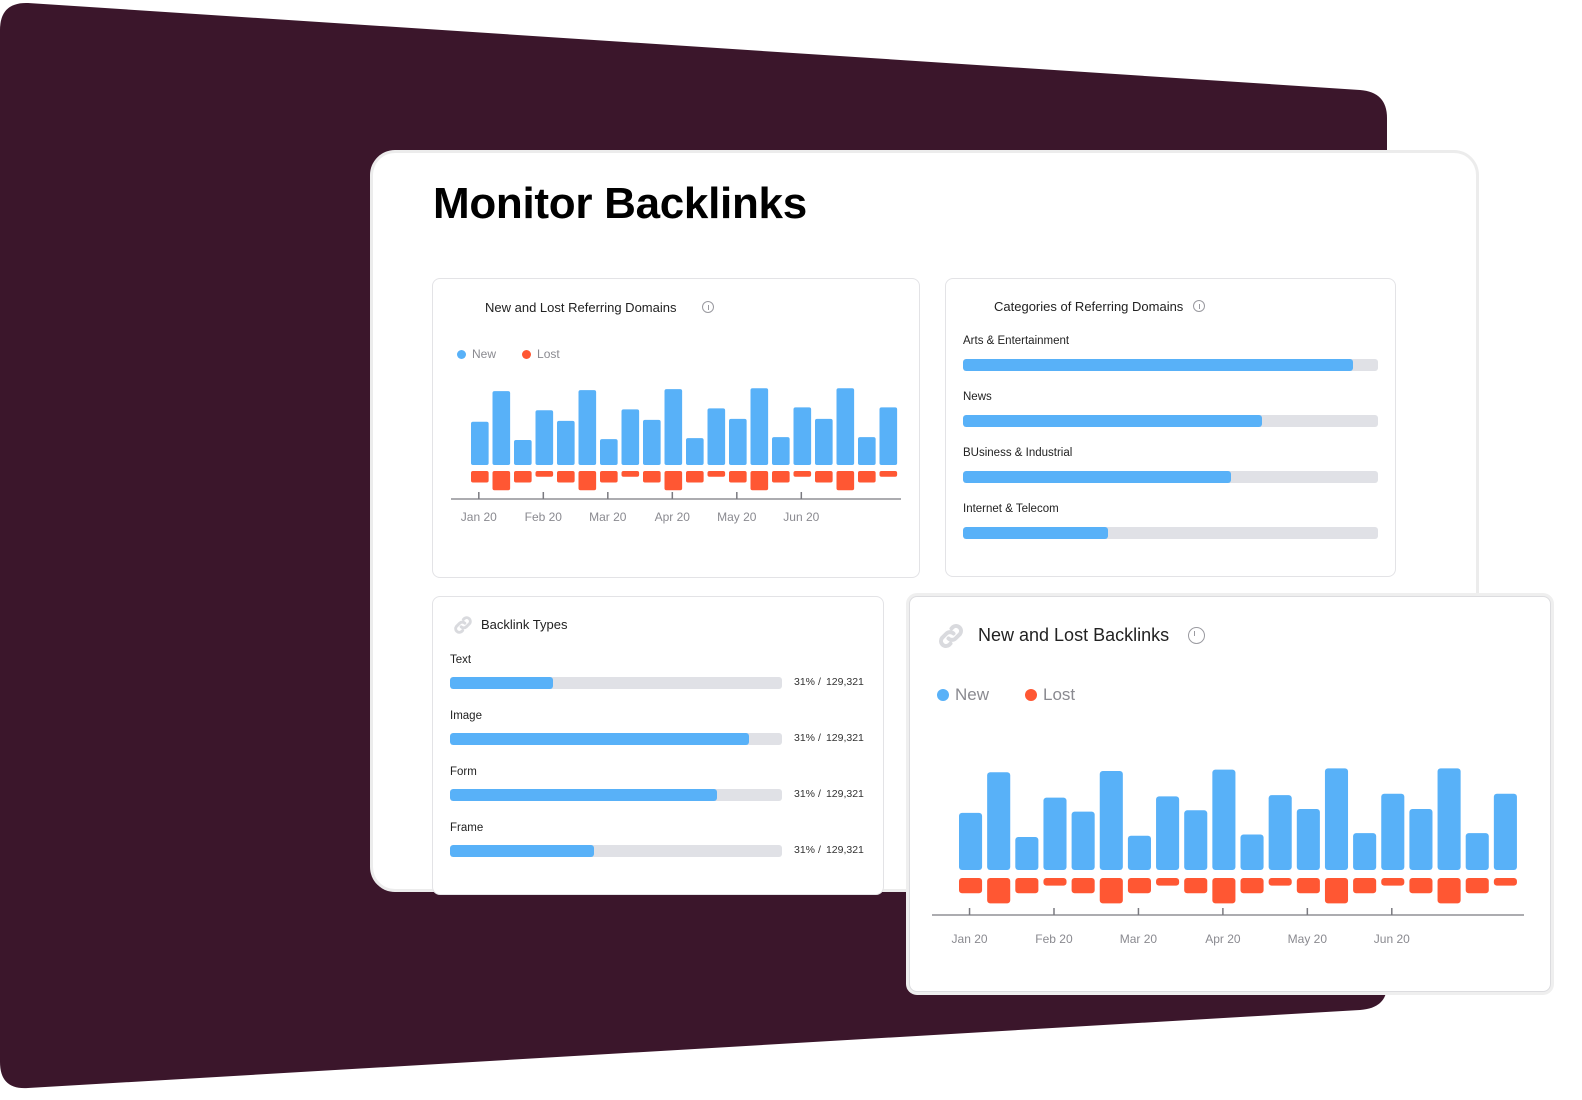  What do you see at coordinates (1011, 509) in the screenshot?
I see `category-label: Internet & Telecom` at bounding box center [1011, 509].